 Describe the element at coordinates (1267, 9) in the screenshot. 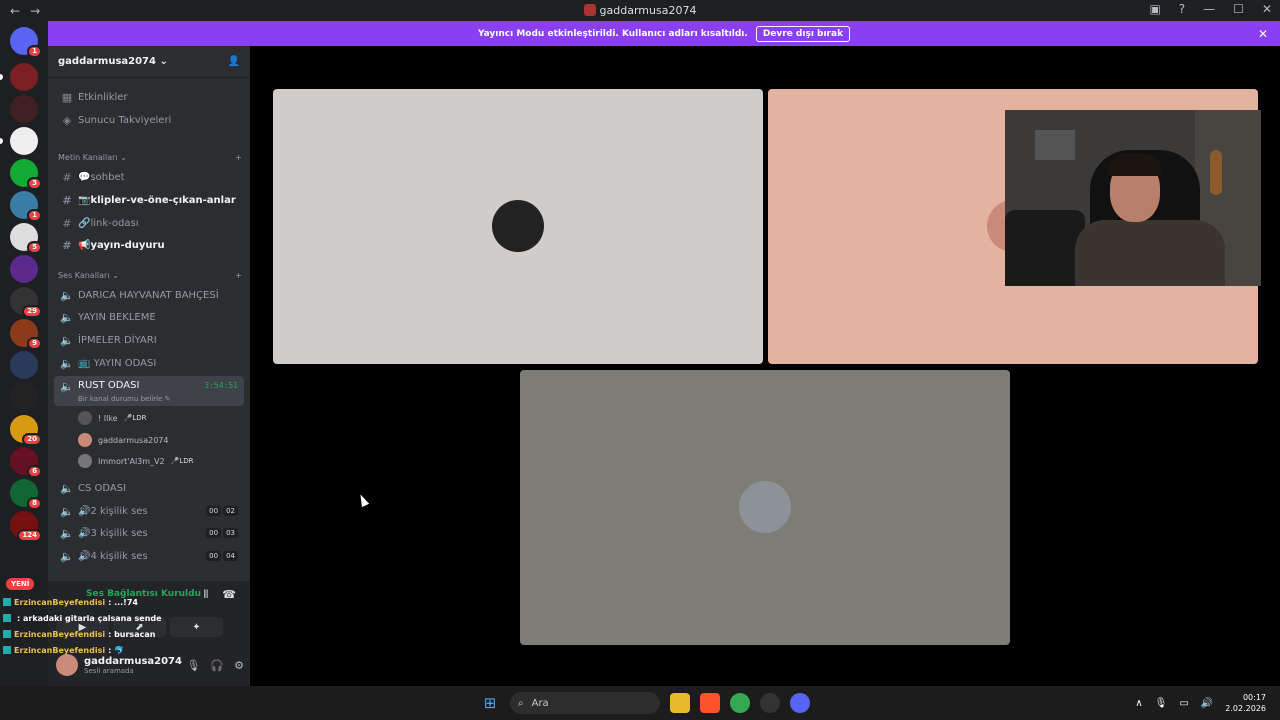

I see `close-icon: ✕` at that location.